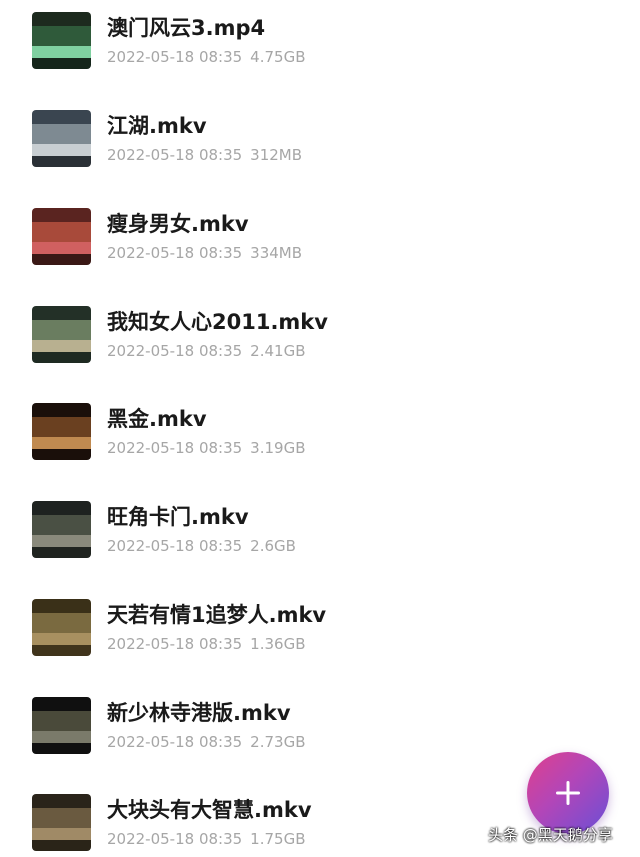 The width and height of the screenshot is (640, 857). What do you see at coordinates (278, 742) in the screenshot?
I see `file-size: 2.73GB` at bounding box center [278, 742].